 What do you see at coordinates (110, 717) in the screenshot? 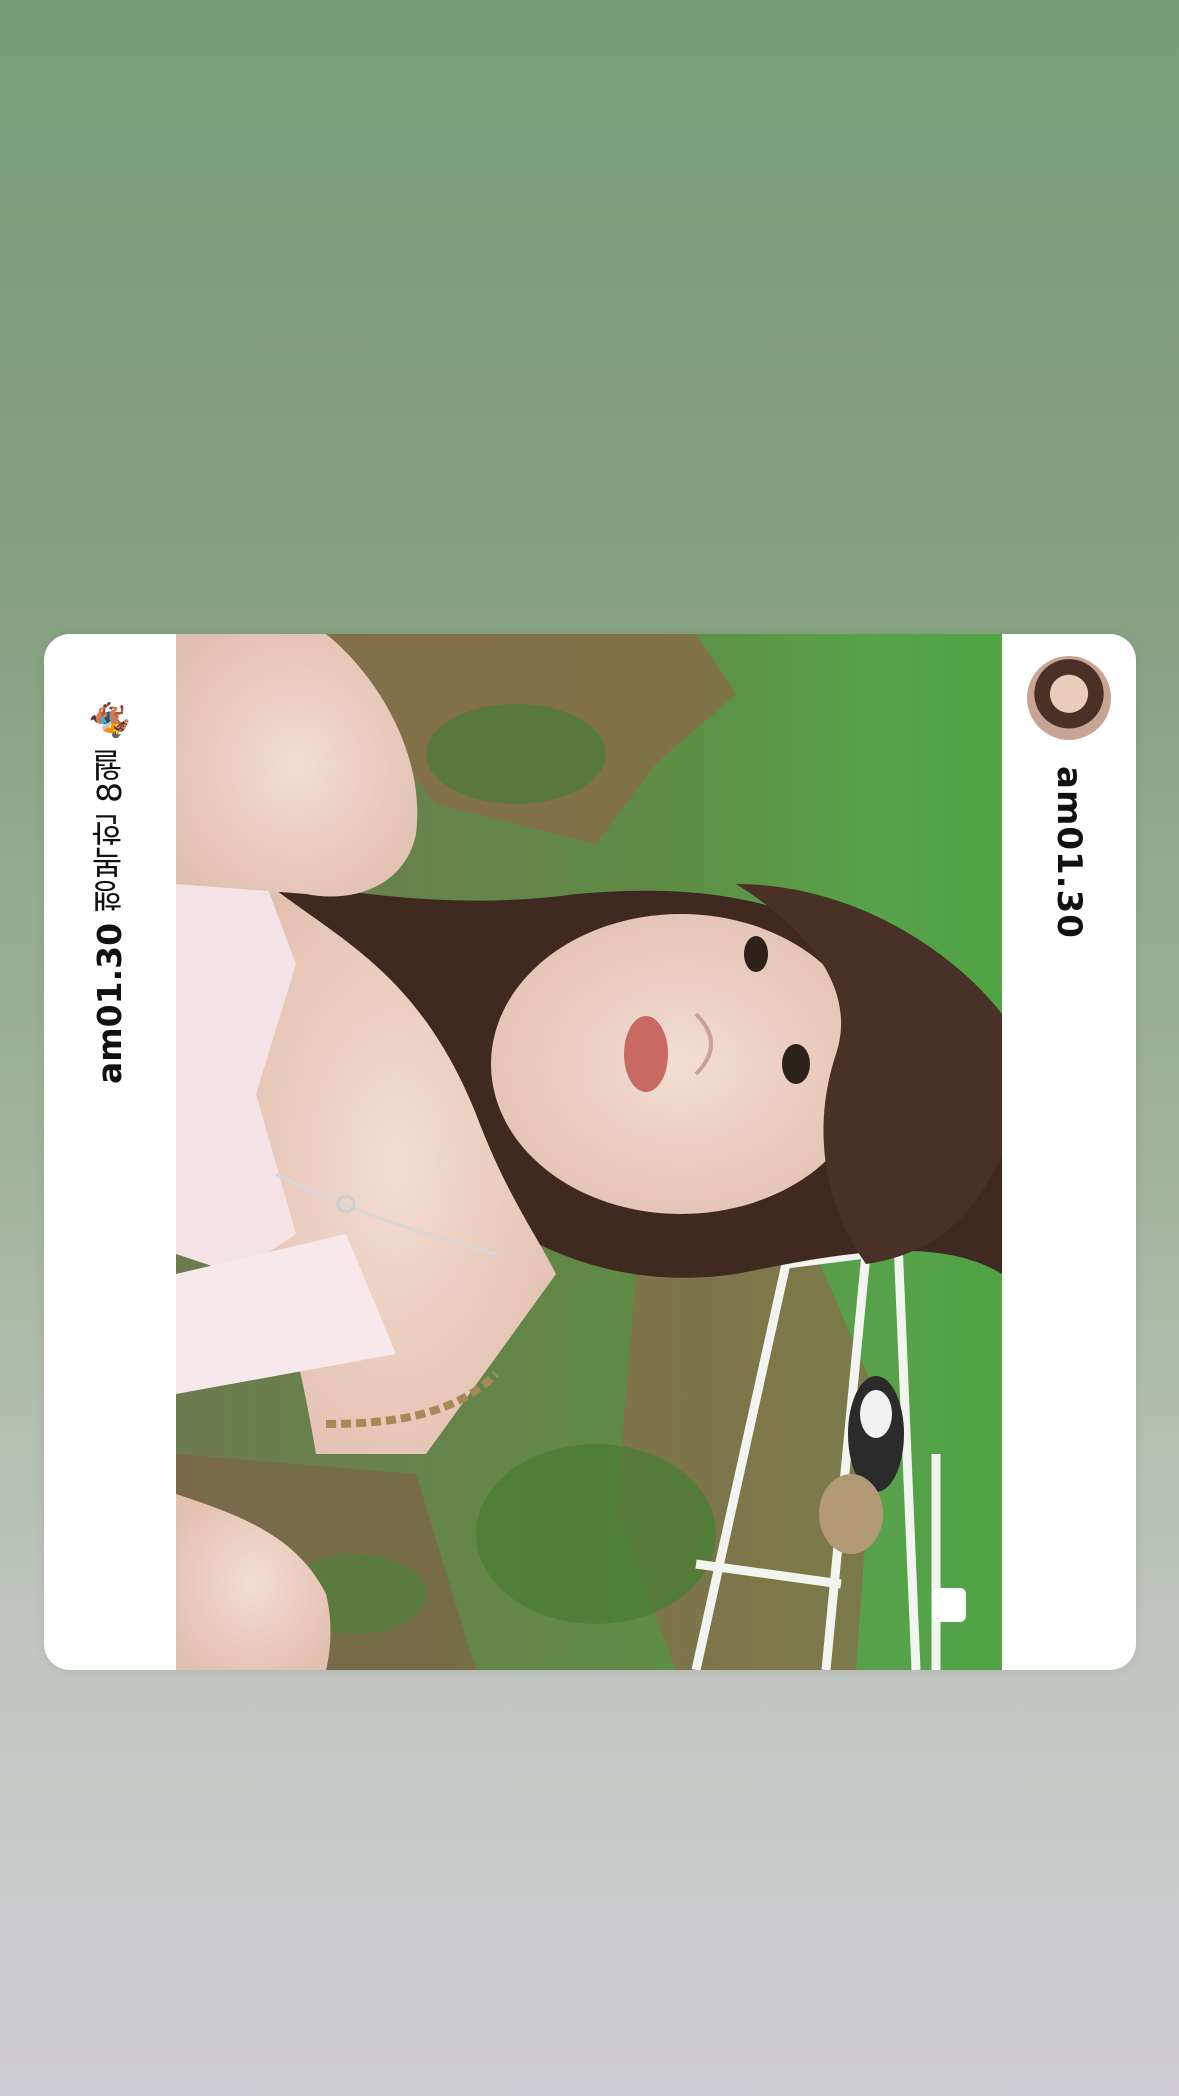
I see `horse-racing-emoji: 🏇` at bounding box center [110, 717].